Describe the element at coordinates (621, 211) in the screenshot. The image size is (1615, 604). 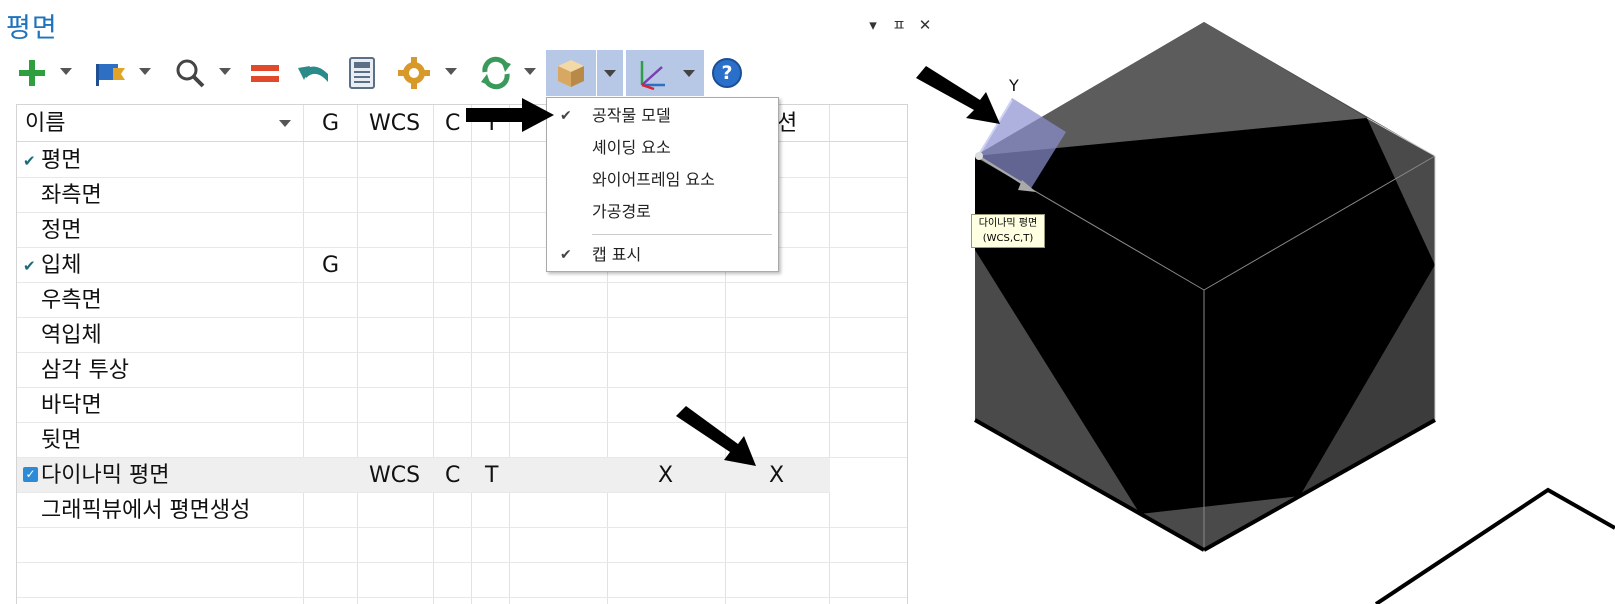
I see `menu-item-label: 가공경로` at that location.